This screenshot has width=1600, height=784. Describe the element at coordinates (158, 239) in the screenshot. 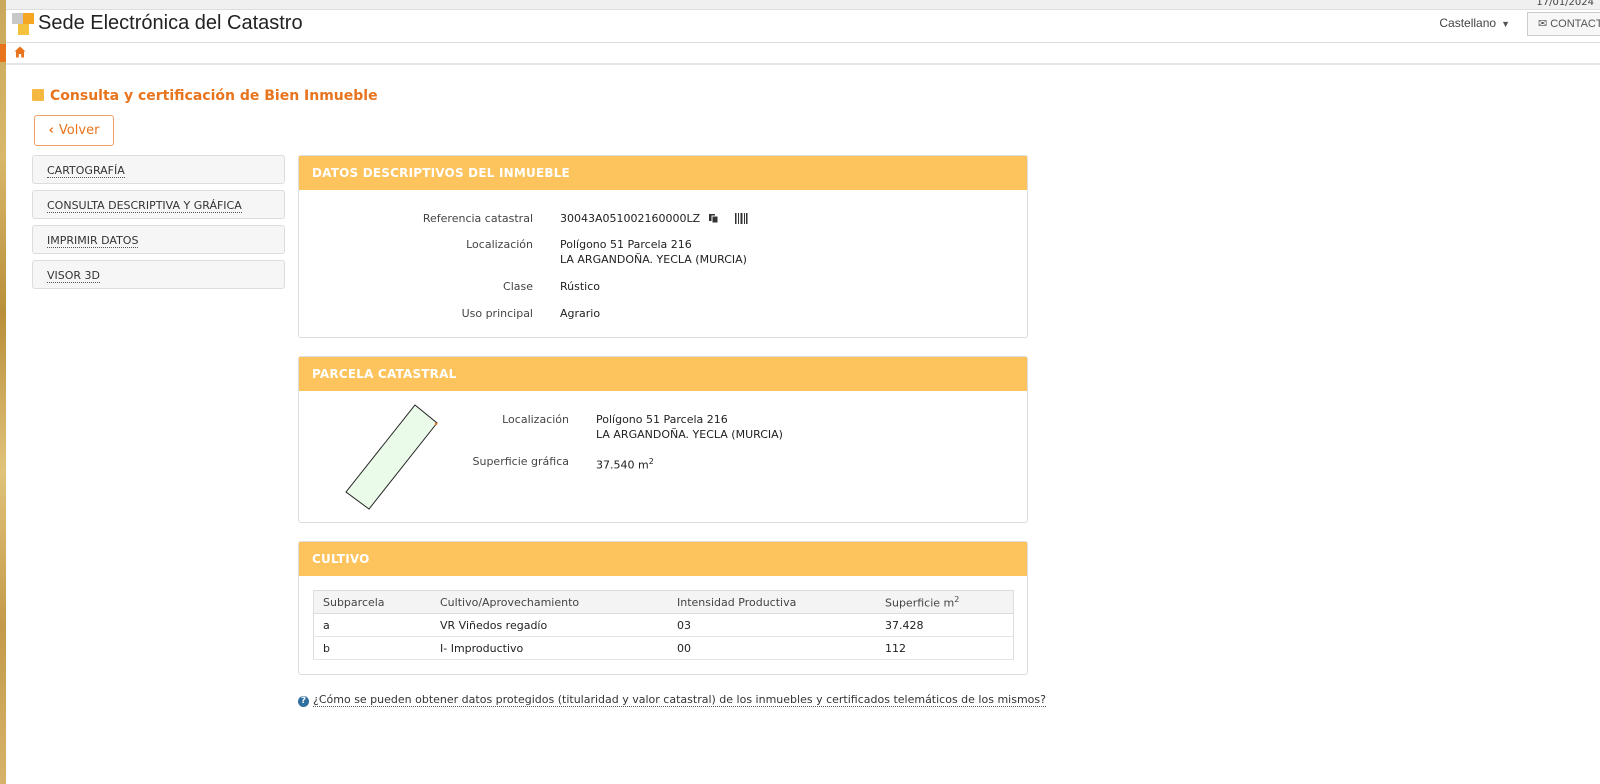

I see `side-item-imprimir: IMPRIMIR DATOS` at that location.